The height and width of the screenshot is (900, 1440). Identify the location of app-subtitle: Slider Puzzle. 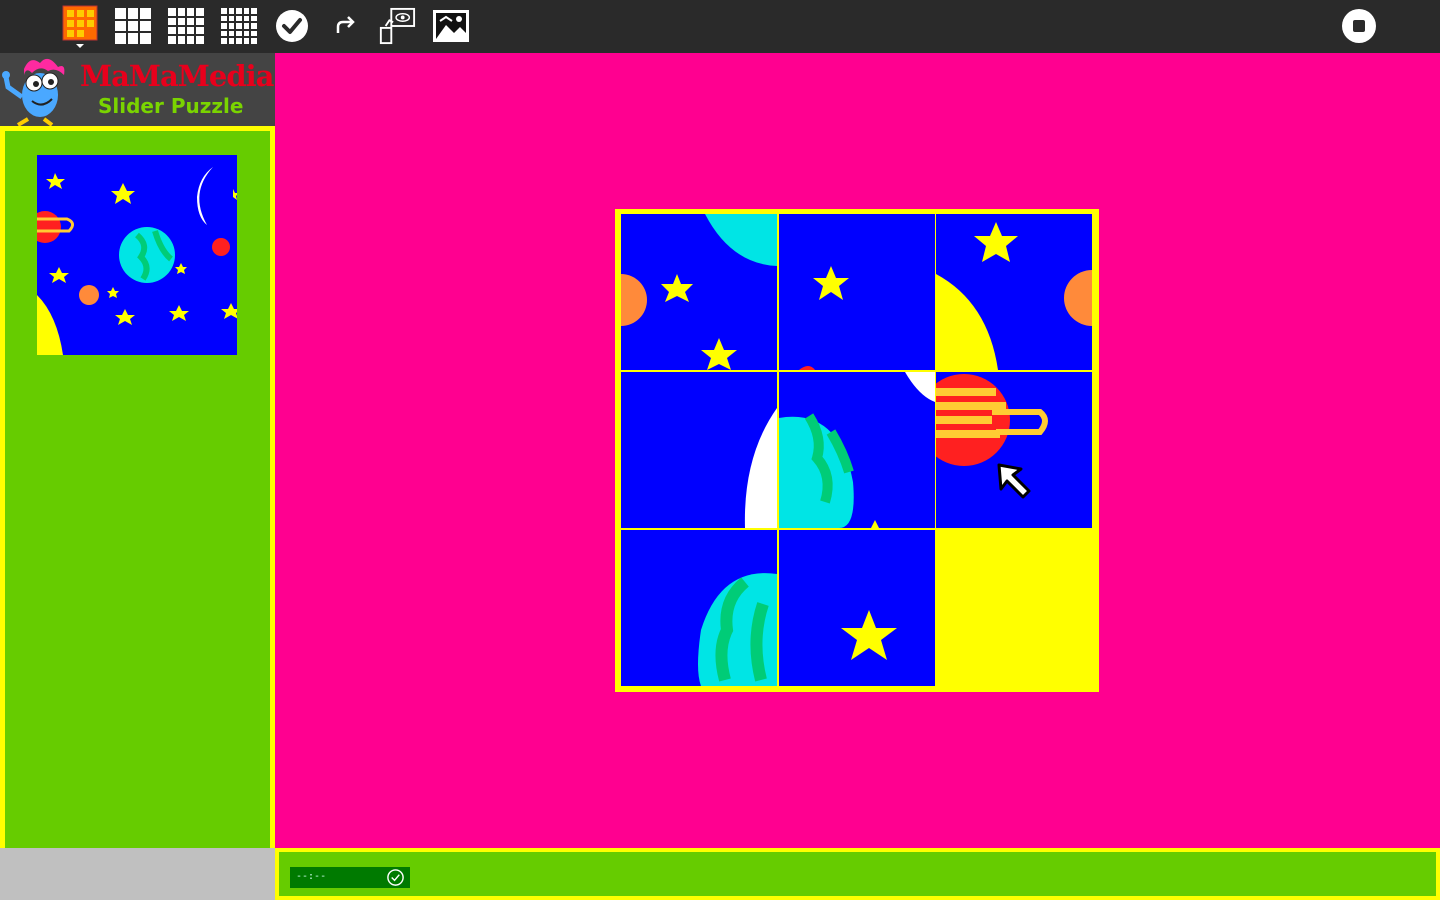
(171, 106).